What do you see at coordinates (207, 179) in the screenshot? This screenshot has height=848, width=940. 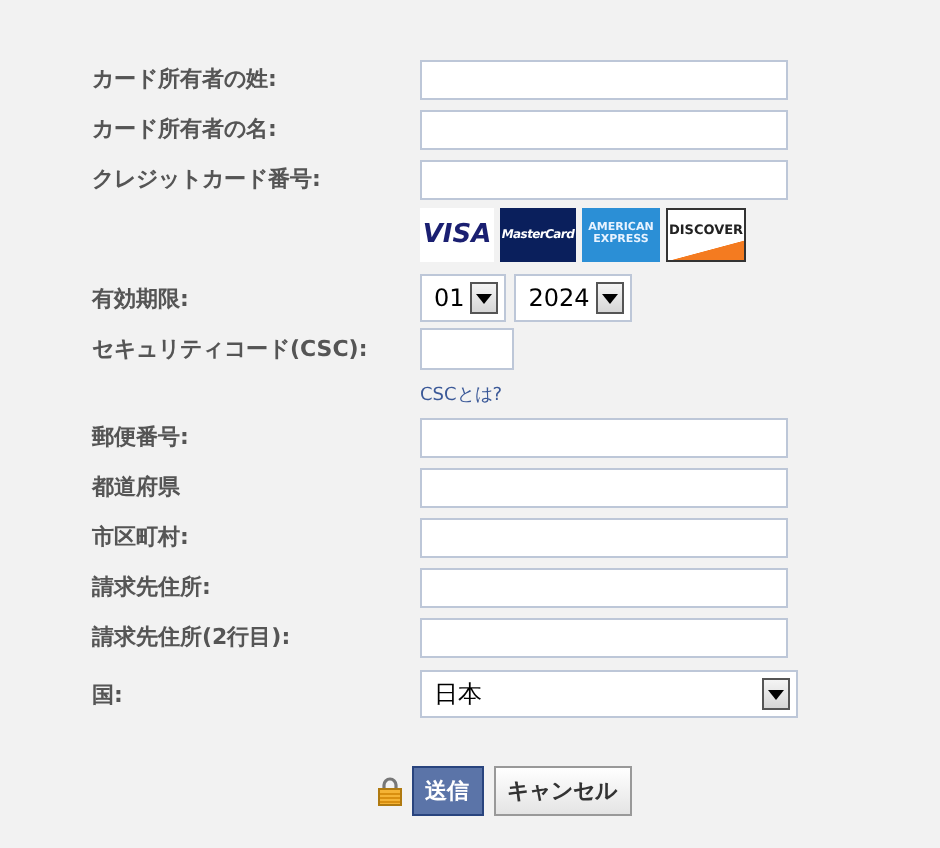 I see `field-label: クレジットカード番号:` at bounding box center [207, 179].